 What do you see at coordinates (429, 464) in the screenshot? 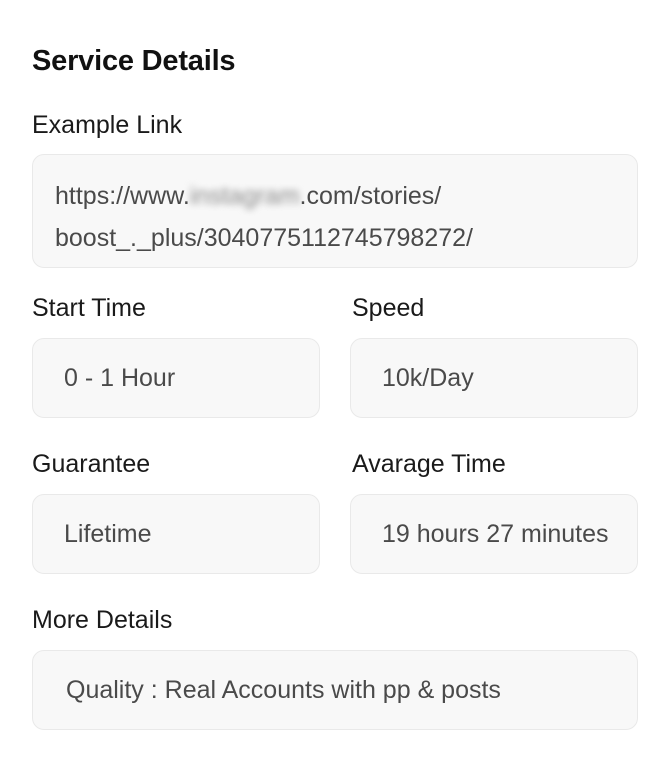
I see `average-time-label: Avarage Time` at bounding box center [429, 464].